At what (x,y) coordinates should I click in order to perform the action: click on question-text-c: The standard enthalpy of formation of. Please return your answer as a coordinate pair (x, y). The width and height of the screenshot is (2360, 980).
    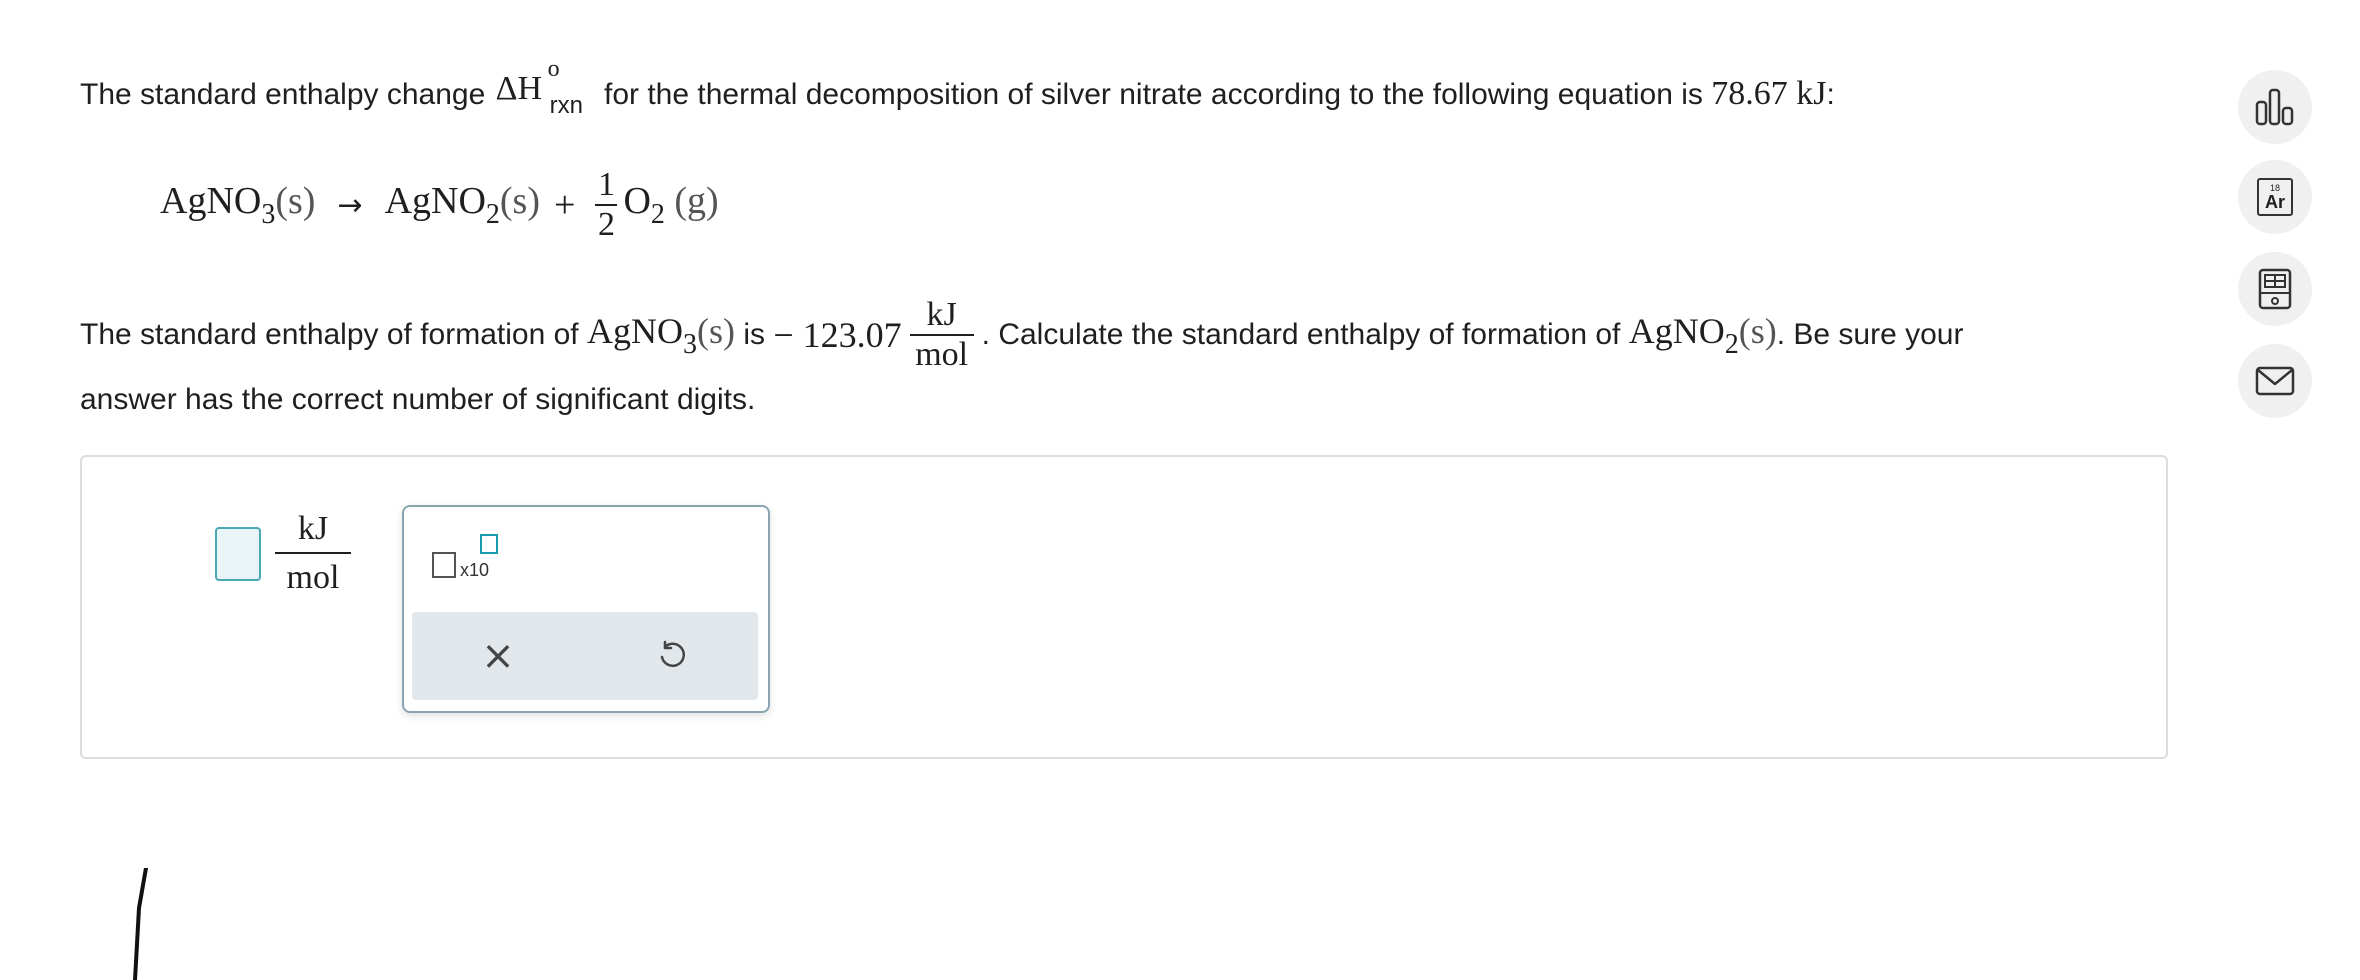
    Looking at the image, I should click on (329, 334).